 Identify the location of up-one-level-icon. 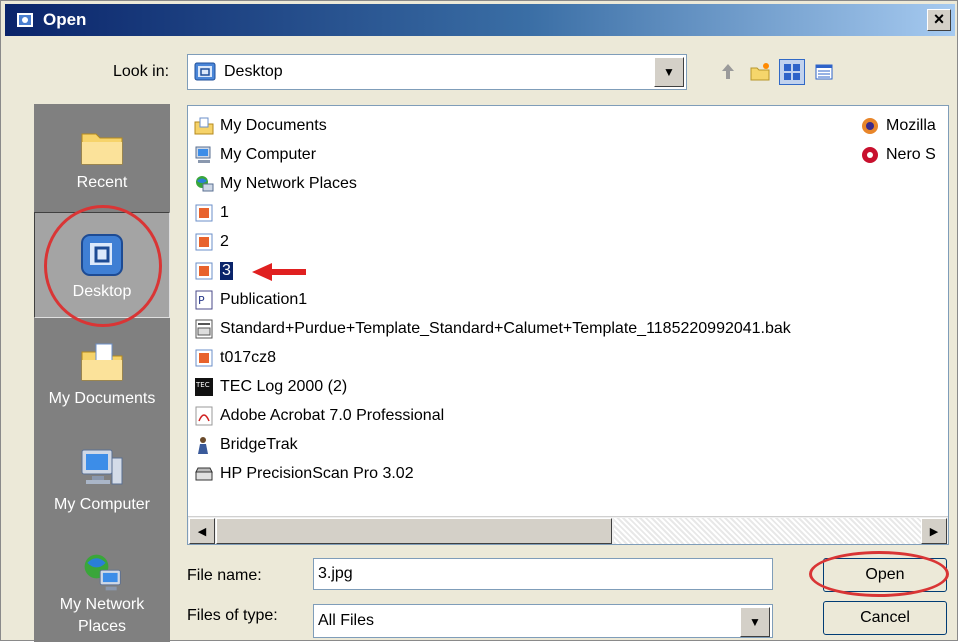
(728, 72).